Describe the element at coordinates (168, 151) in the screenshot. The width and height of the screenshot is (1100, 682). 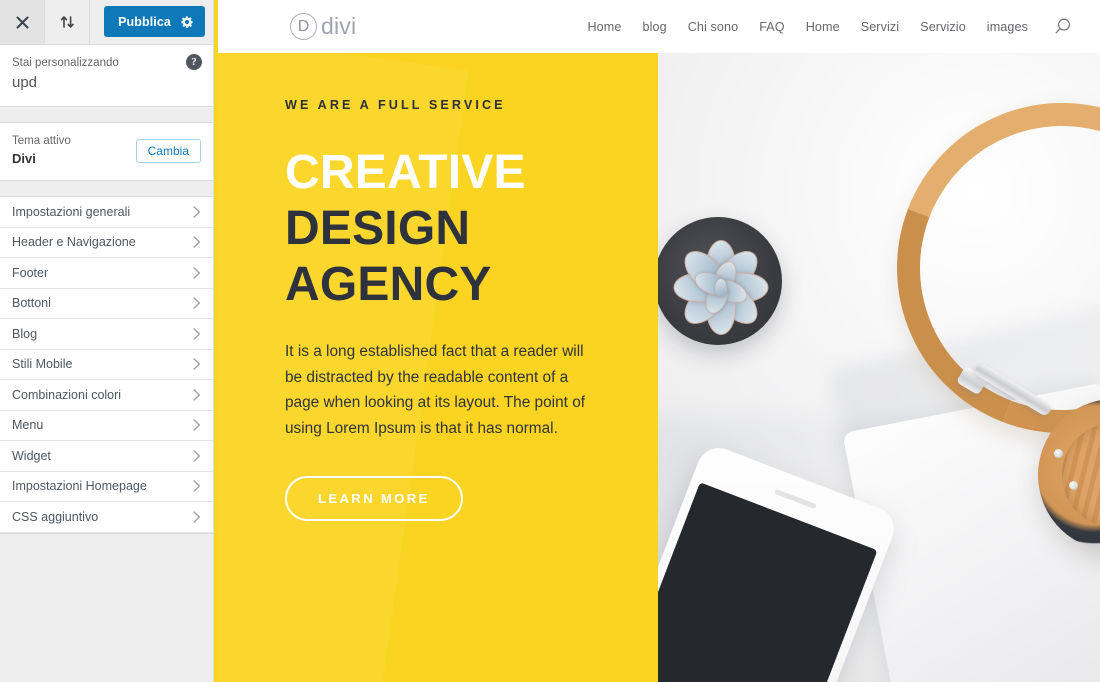
I see `change-theme-button: Cambia` at that location.